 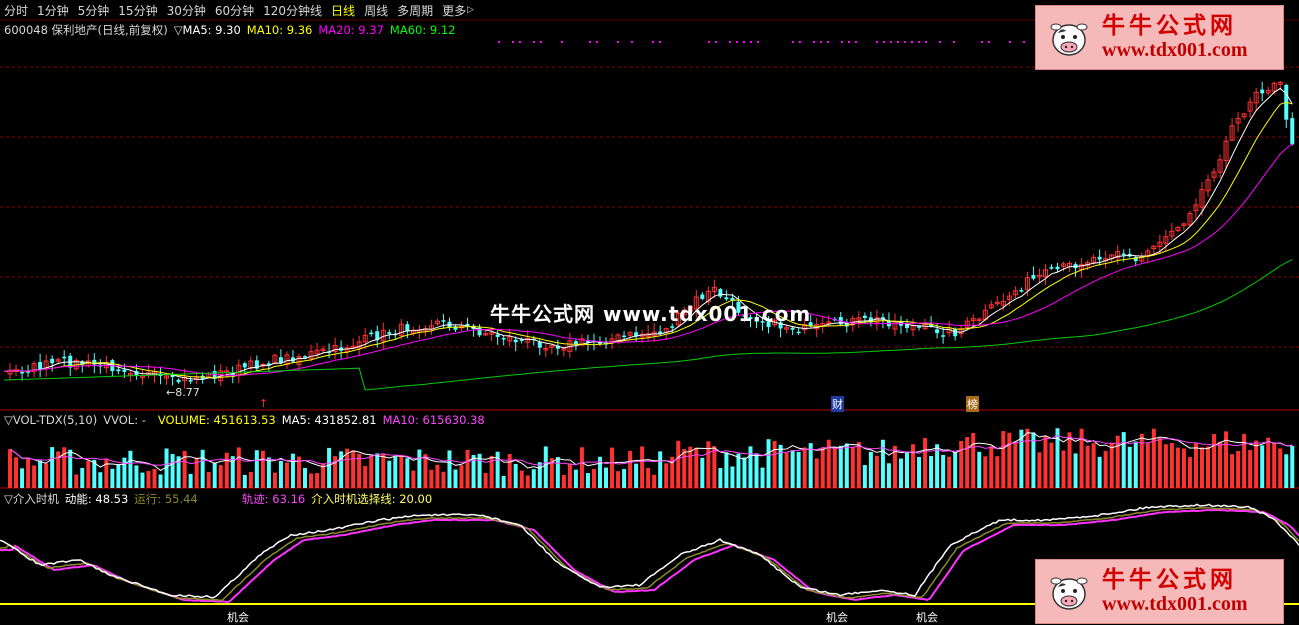 I want to click on volume-indicator-name: ▽VOL-TDX(5,10), so click(x=50, y=420).